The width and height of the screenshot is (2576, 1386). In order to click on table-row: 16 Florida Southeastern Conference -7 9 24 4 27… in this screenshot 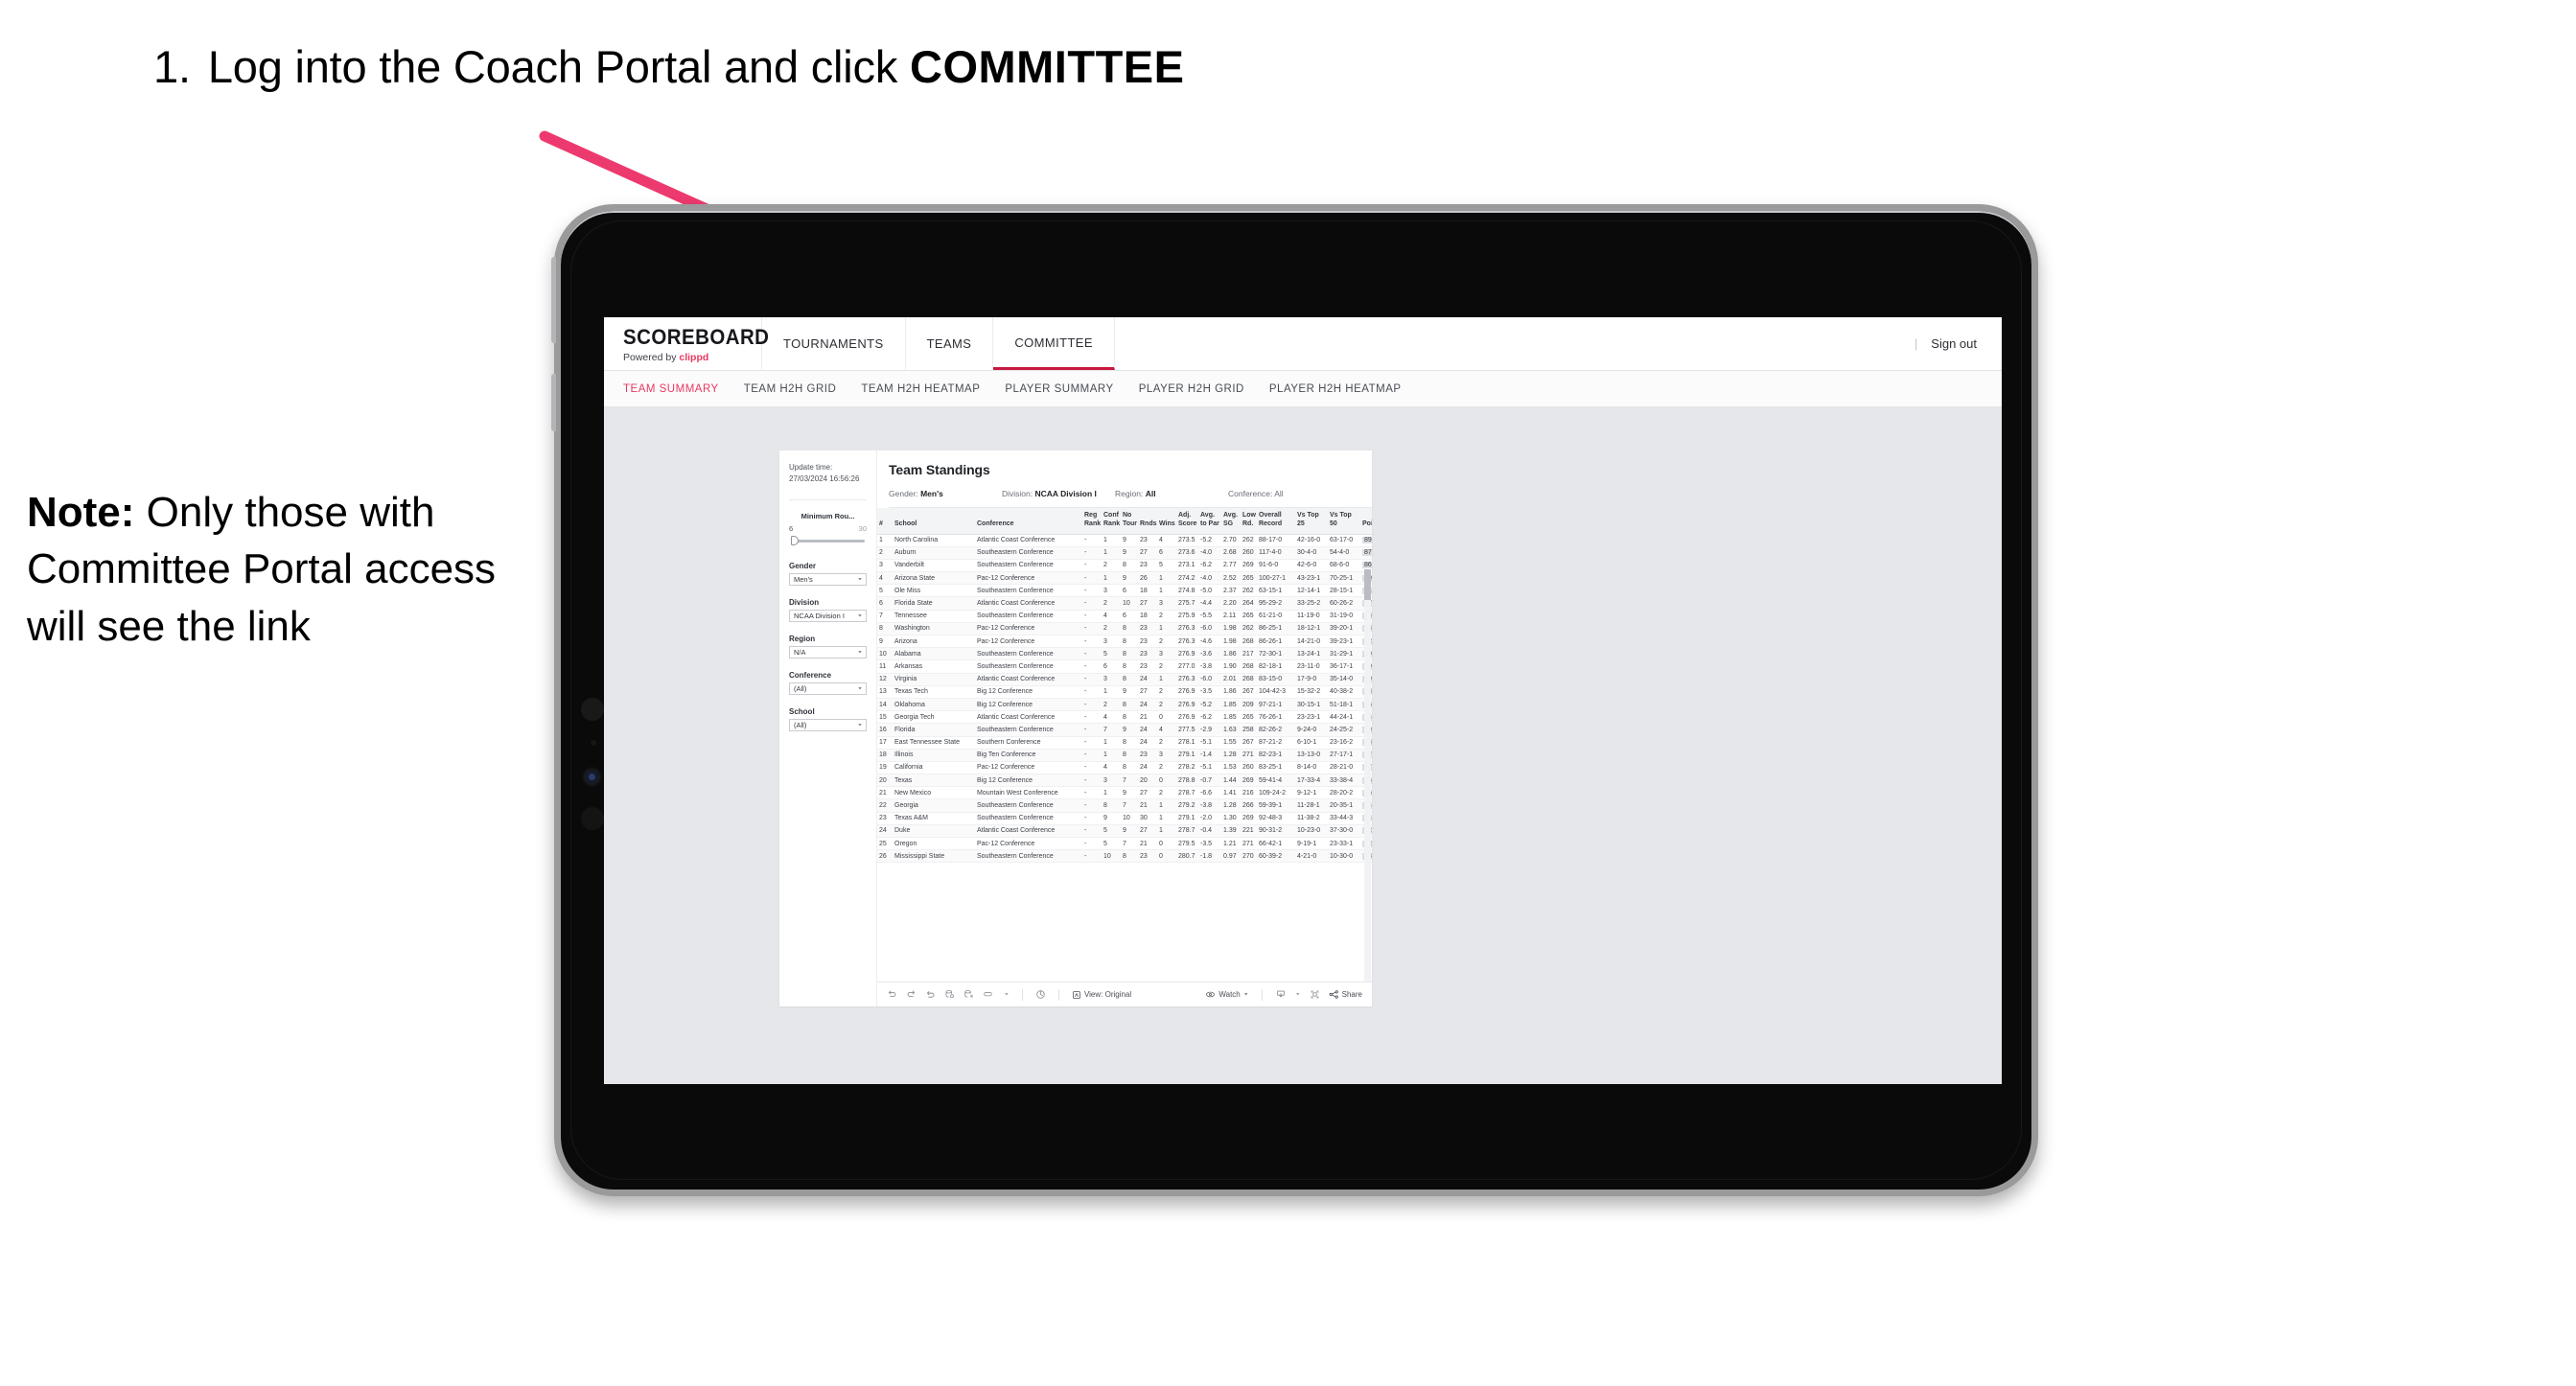, I will do `click(1124, 730)`.